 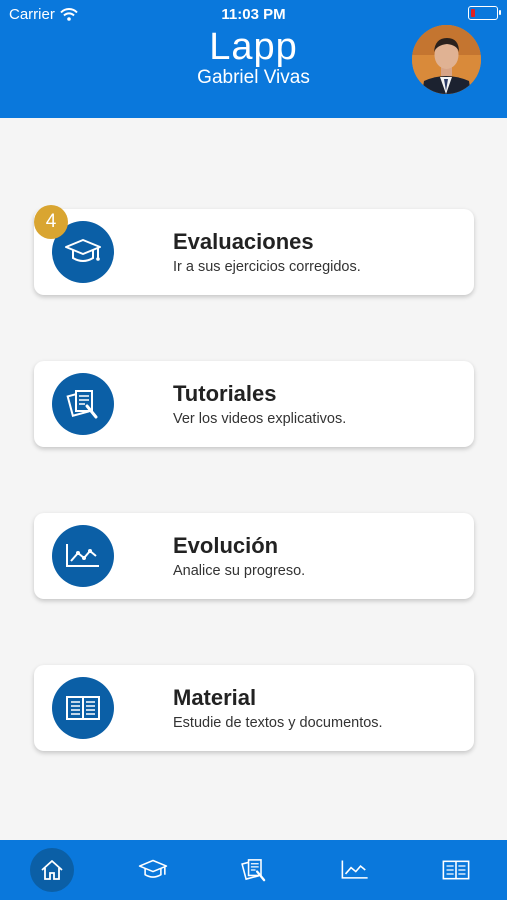 I want to click on tab-tutoriales, so click(x=254, y=870).